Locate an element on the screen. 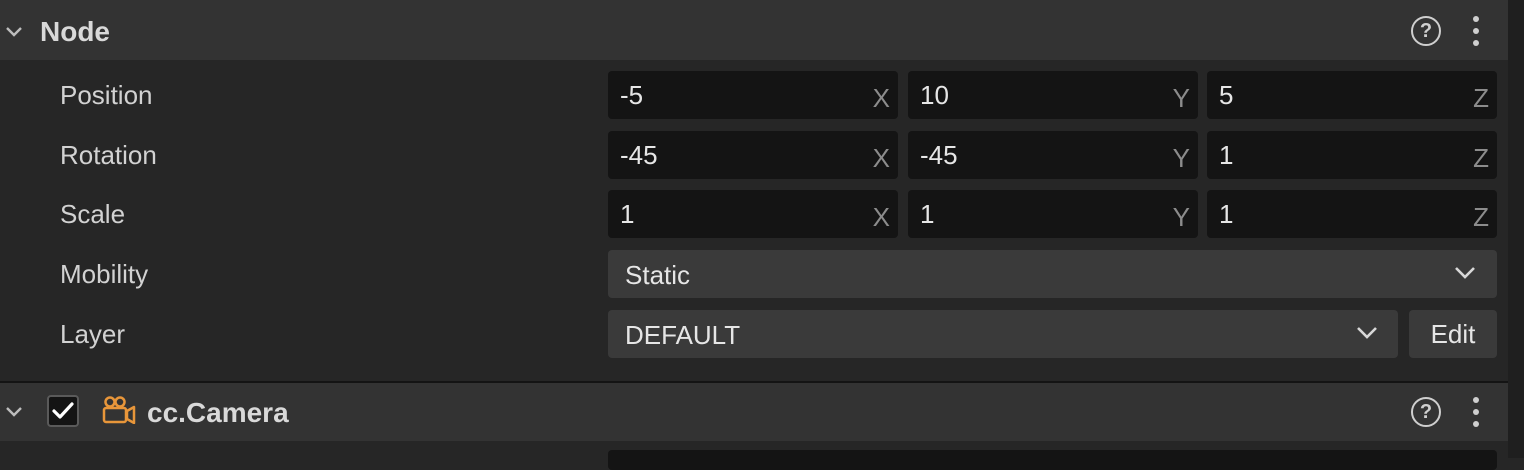 This screenshot has width=1524, height=470. rotation-y-value: -45 is located at coordinates (939, 155).